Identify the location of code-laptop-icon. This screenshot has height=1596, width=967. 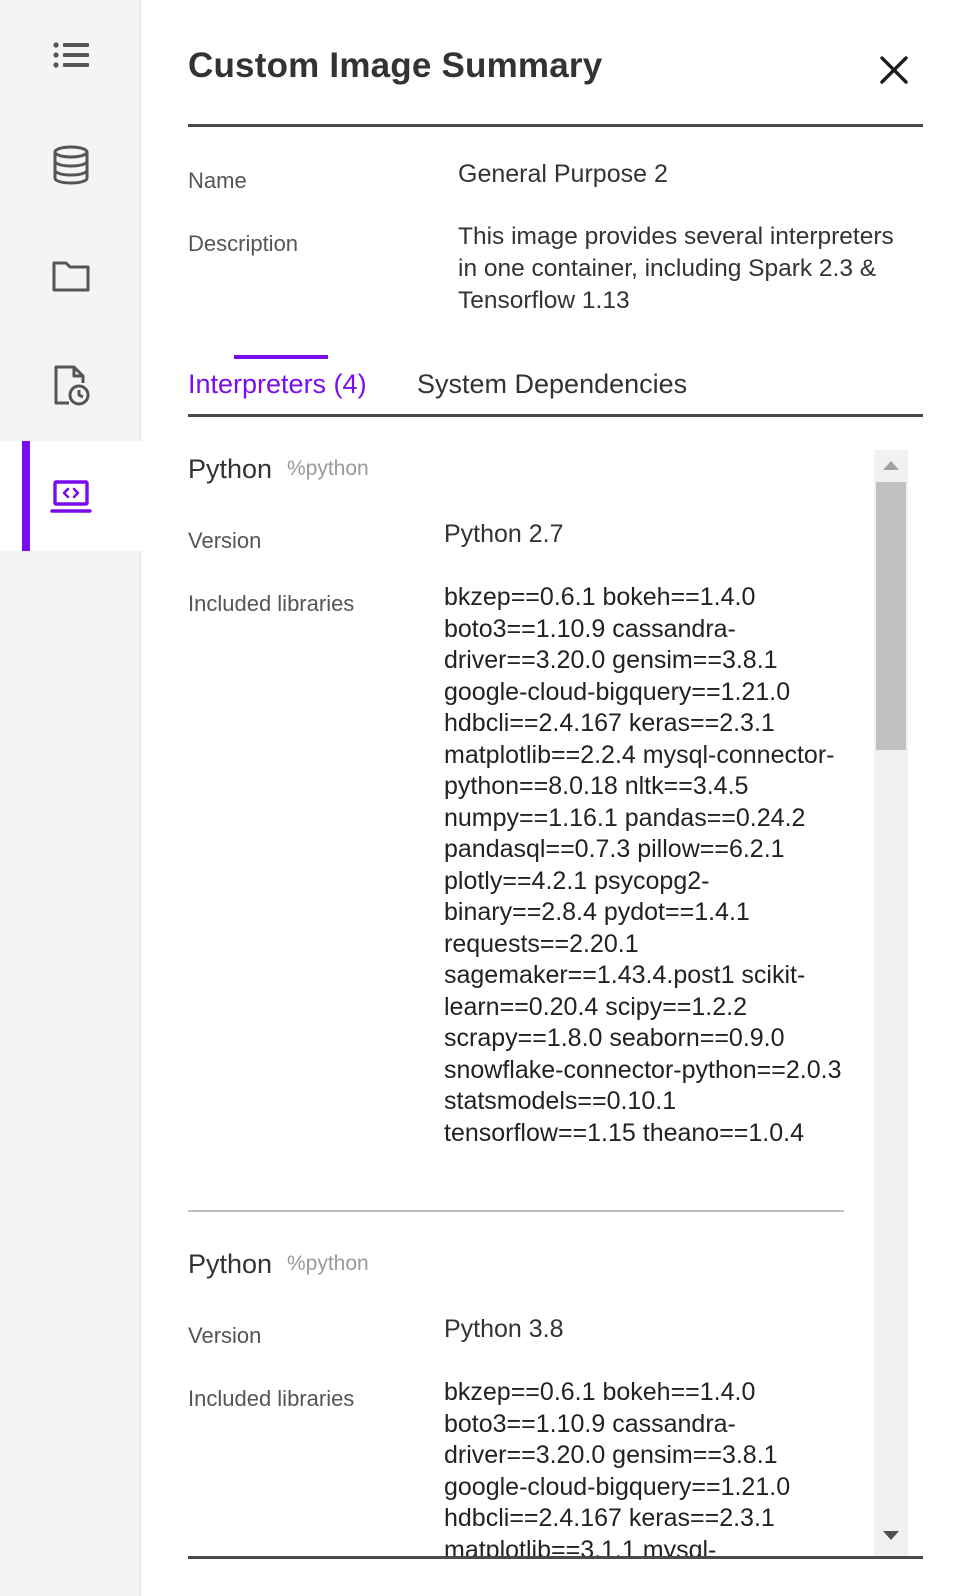
(70, 496).